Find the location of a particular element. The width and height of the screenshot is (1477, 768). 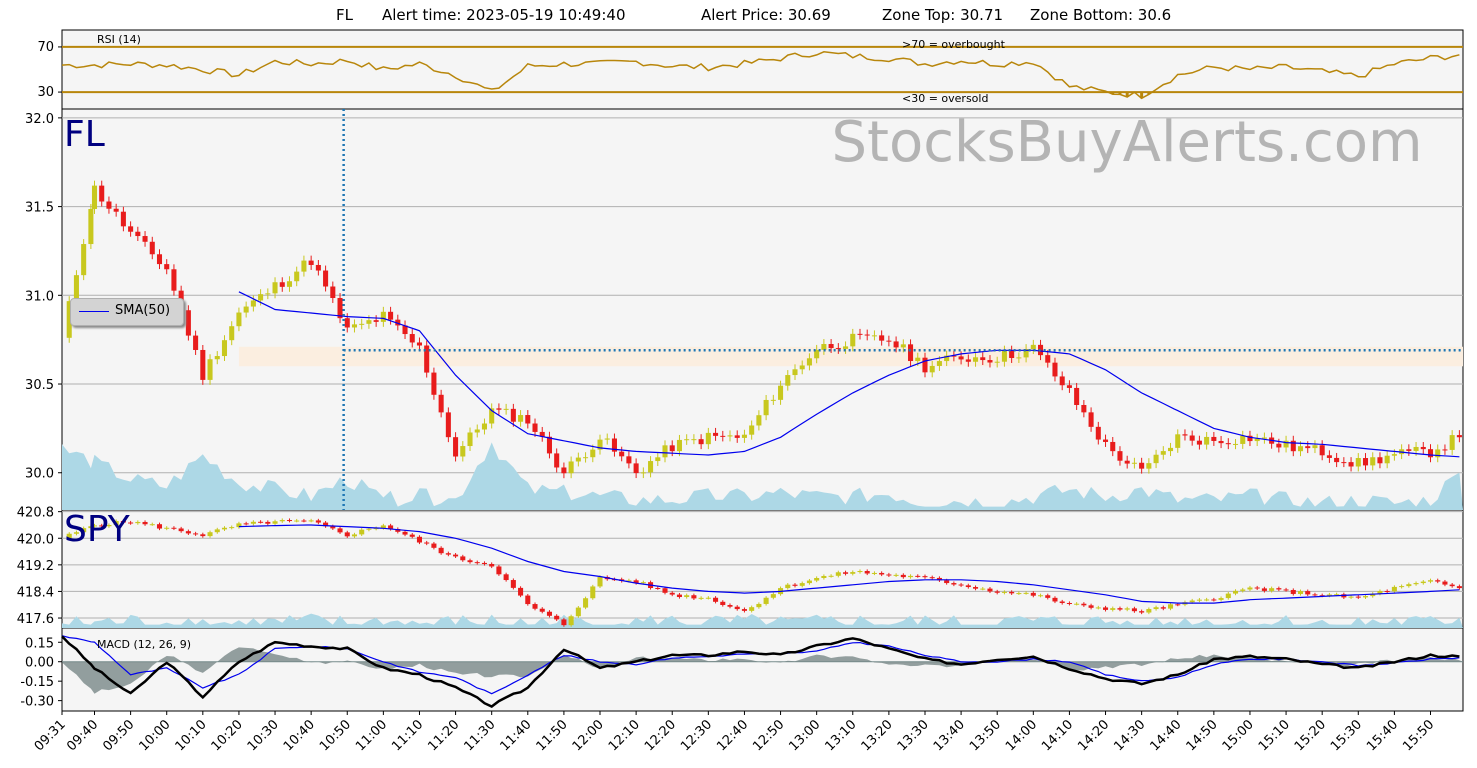

rsi-ytick-label: 30 is located at coordinates (45, 92).